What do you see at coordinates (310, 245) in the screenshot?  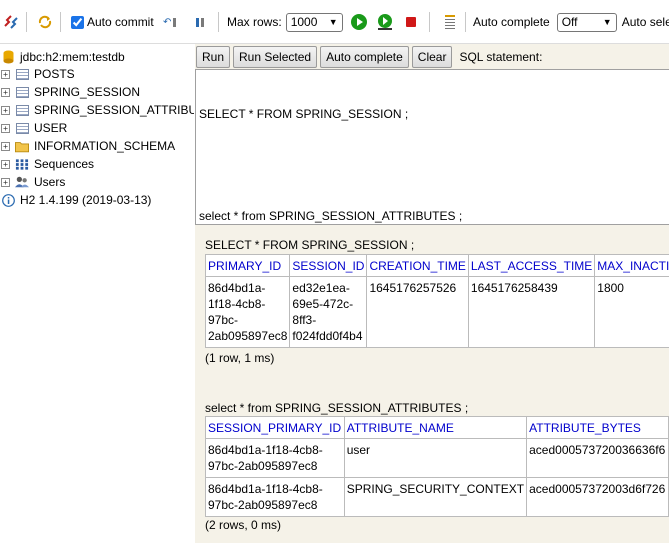 I see `result-query-title: SELECT * FROM SPRING_SESSION ;` at bounding box center [310, 245].